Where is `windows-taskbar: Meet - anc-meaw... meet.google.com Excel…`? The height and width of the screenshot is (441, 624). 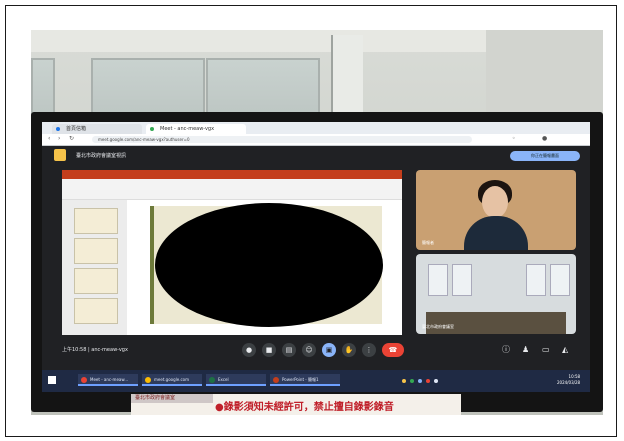 windows-taskbar: Meet - anc-meaw... meet.google.com Excel… is located at coordinates (316, 381).